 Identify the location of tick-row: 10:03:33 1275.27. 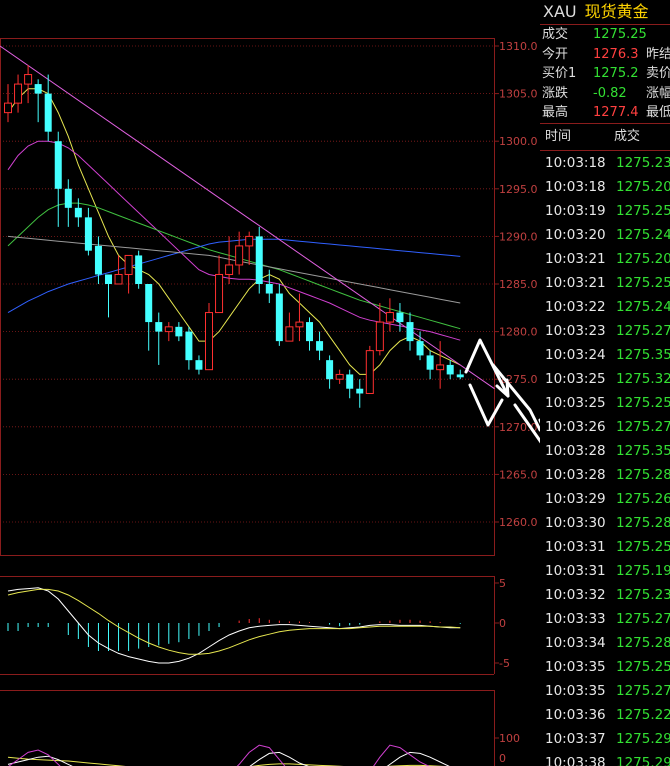
(605, 619).